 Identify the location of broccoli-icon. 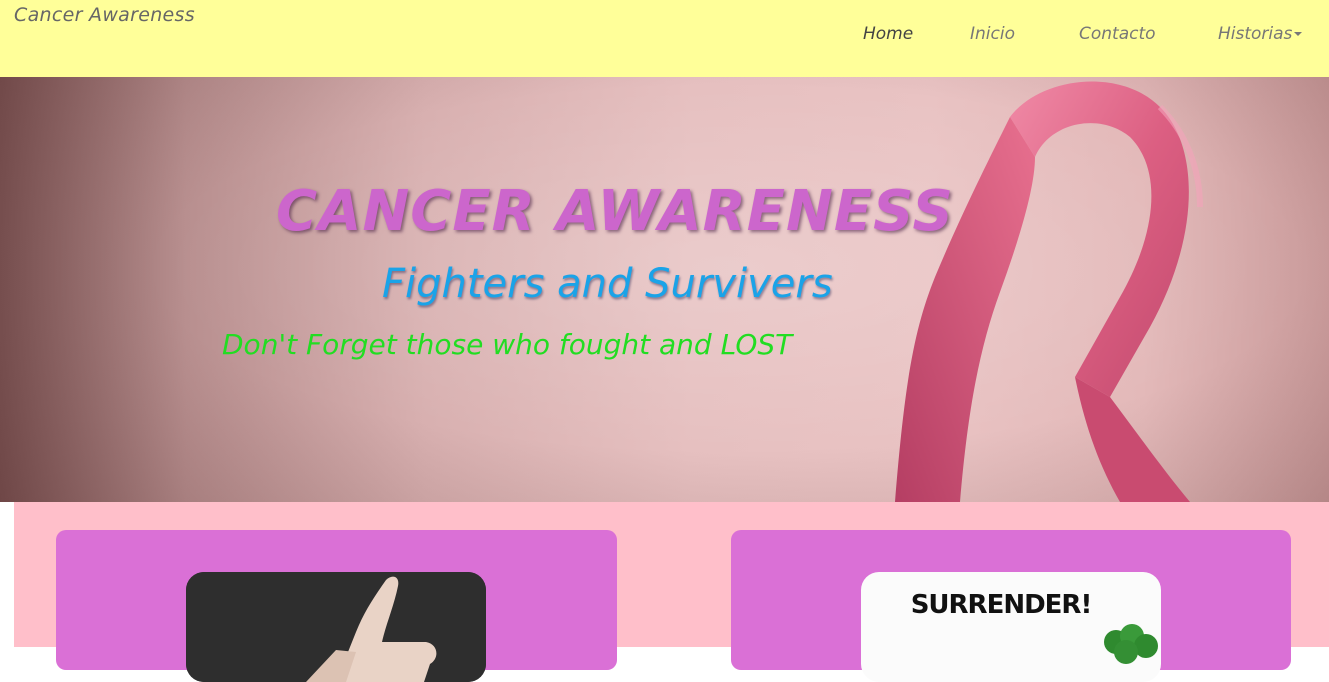
(1131, 644).